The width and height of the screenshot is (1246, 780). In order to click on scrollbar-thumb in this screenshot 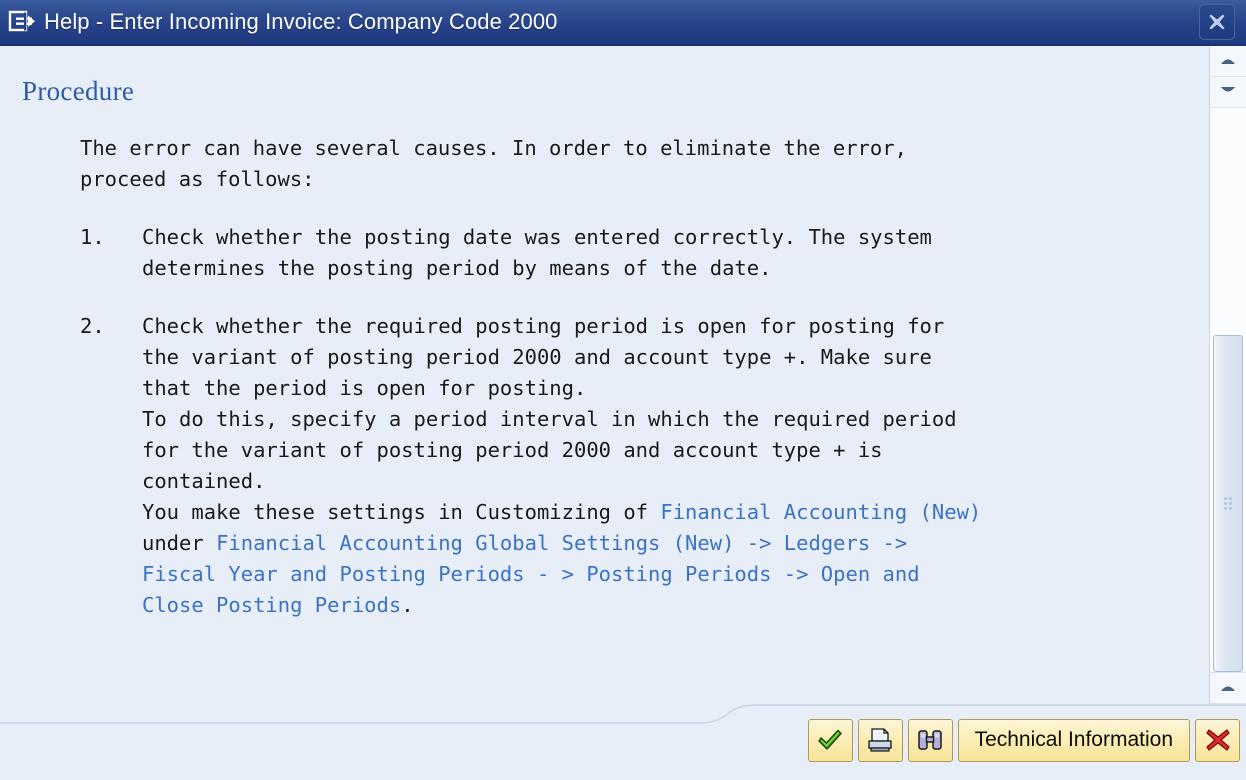, I will do `click(1228, 503)`.